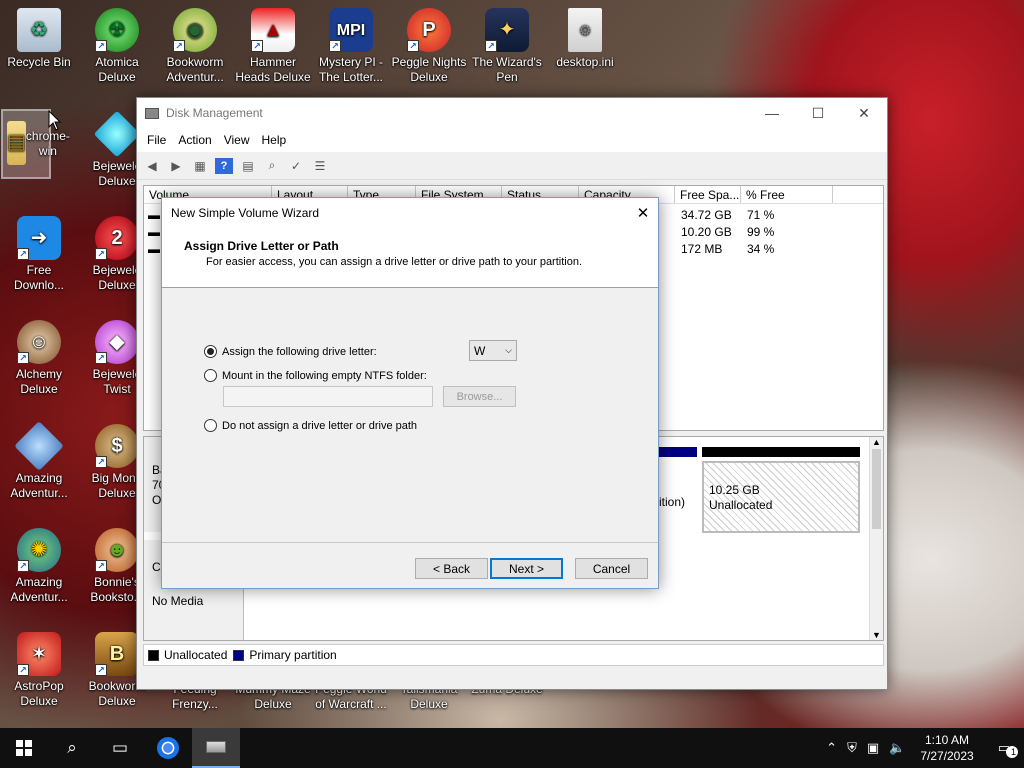 This screenshot has width=1024, height=768. Describe the element at coordinates (1004, 749) in the screenshot. I see `notification-center-icon: ▭ 1` at that location.